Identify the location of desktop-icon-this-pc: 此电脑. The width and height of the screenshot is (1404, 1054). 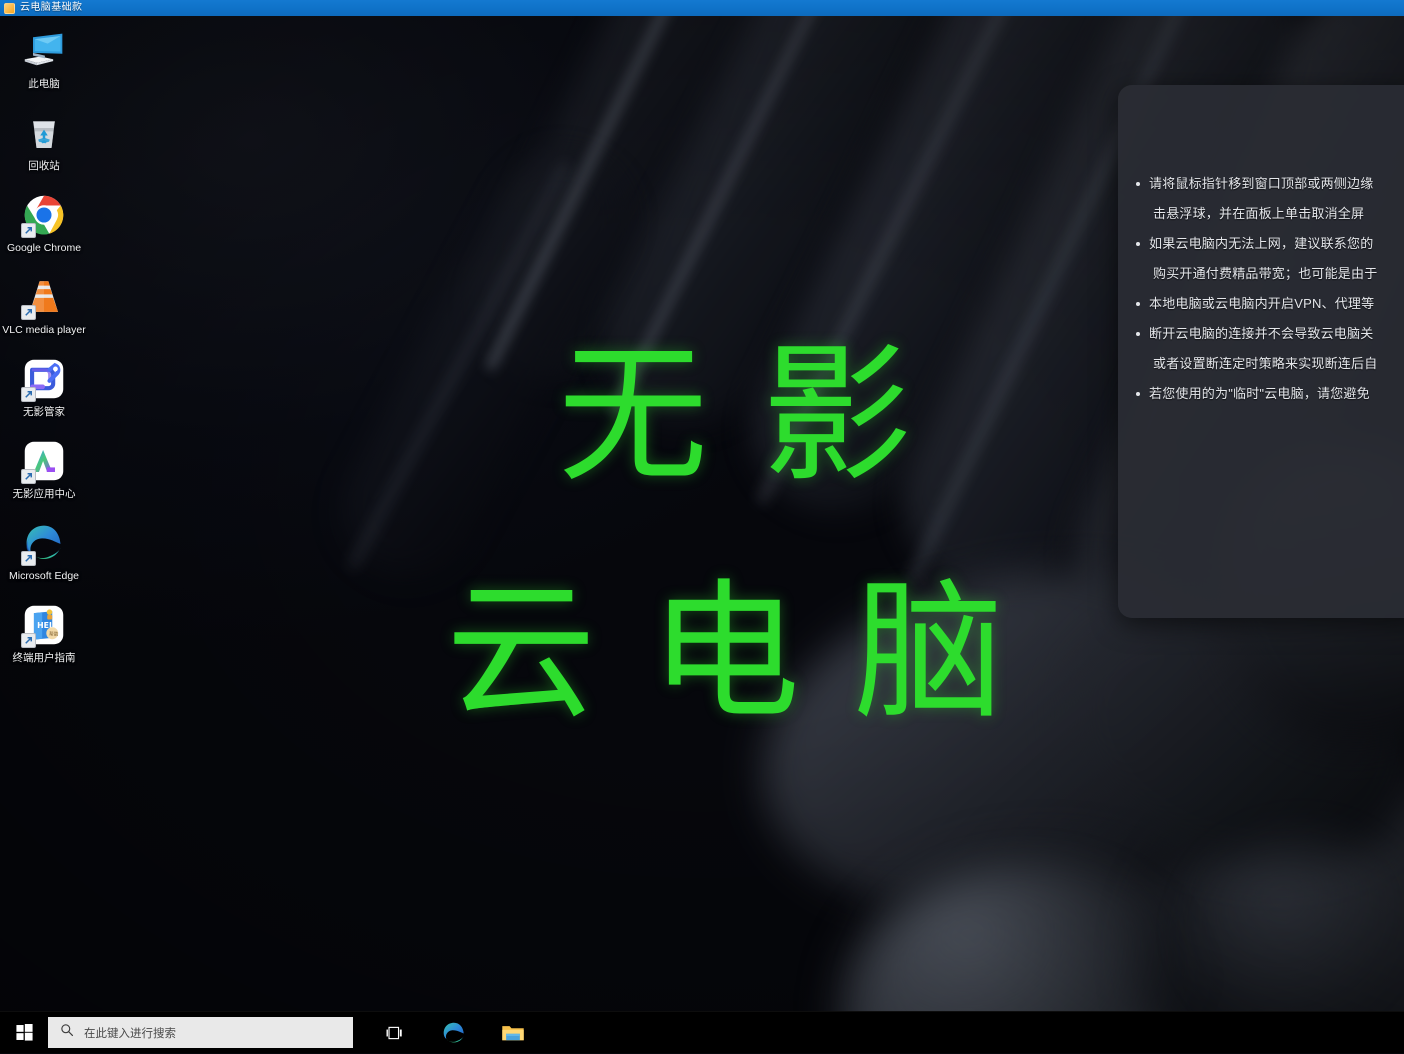
(44, 58).